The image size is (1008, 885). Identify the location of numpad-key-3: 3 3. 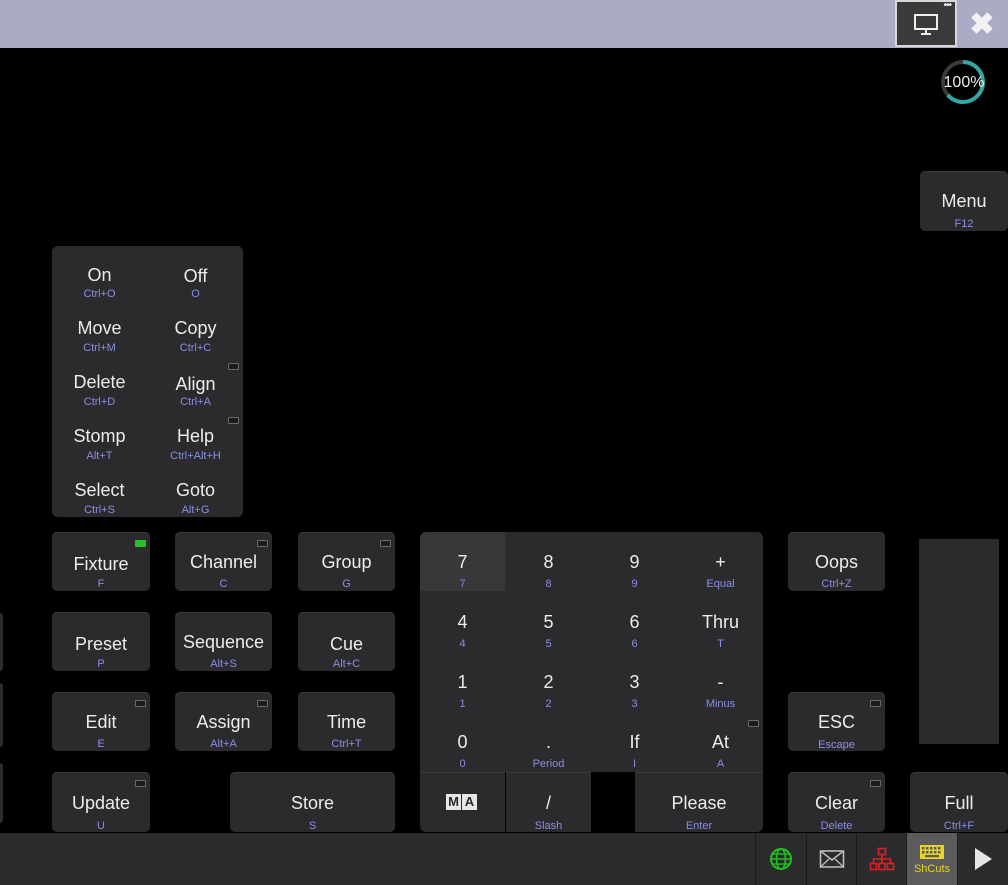
(634, 683).